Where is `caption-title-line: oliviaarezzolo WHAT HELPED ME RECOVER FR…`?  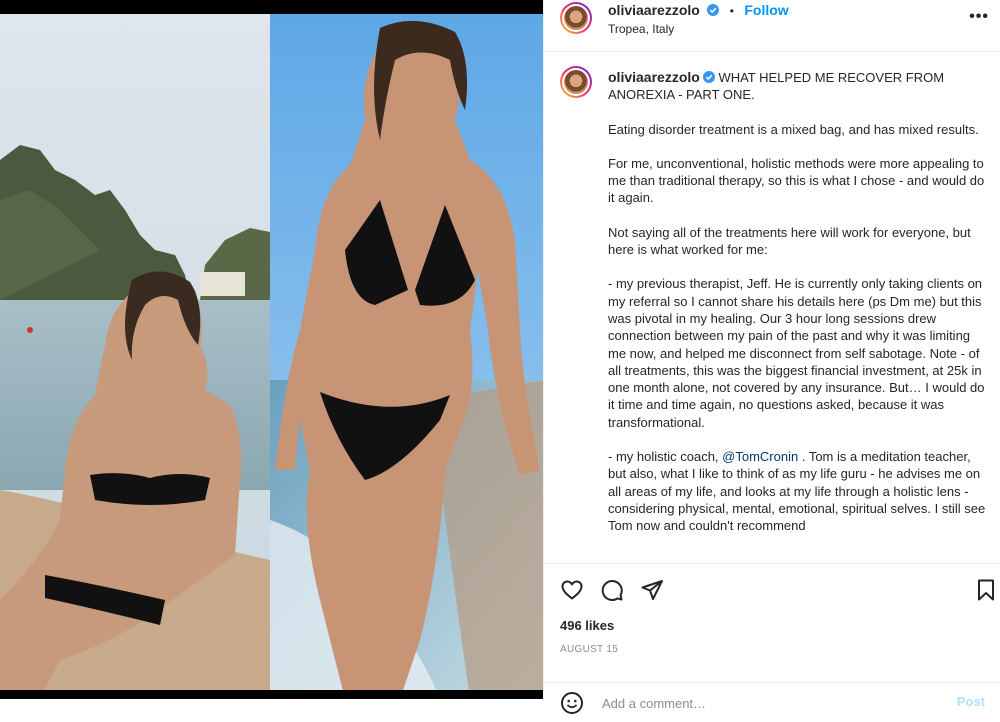
caption-title-line: oliviaarezzolo WHAT HELPED ME RECOVER FR… is located at coordinates (798, 86).